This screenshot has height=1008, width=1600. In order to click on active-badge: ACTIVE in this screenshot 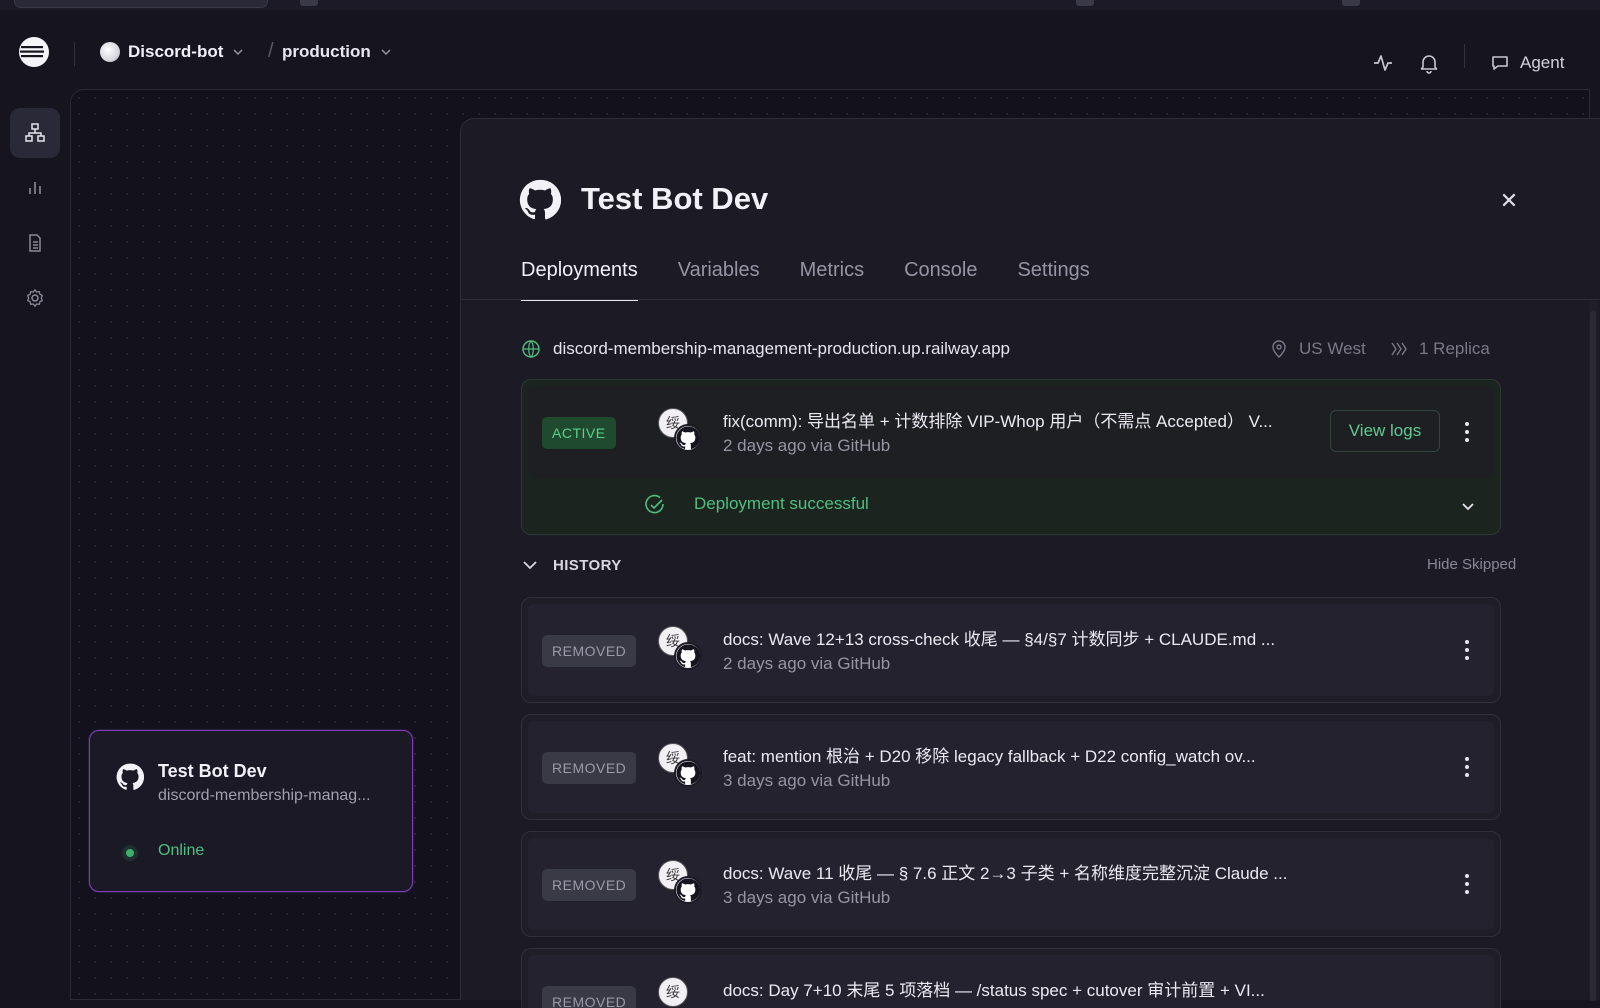, I will do `click(579, 433)`.